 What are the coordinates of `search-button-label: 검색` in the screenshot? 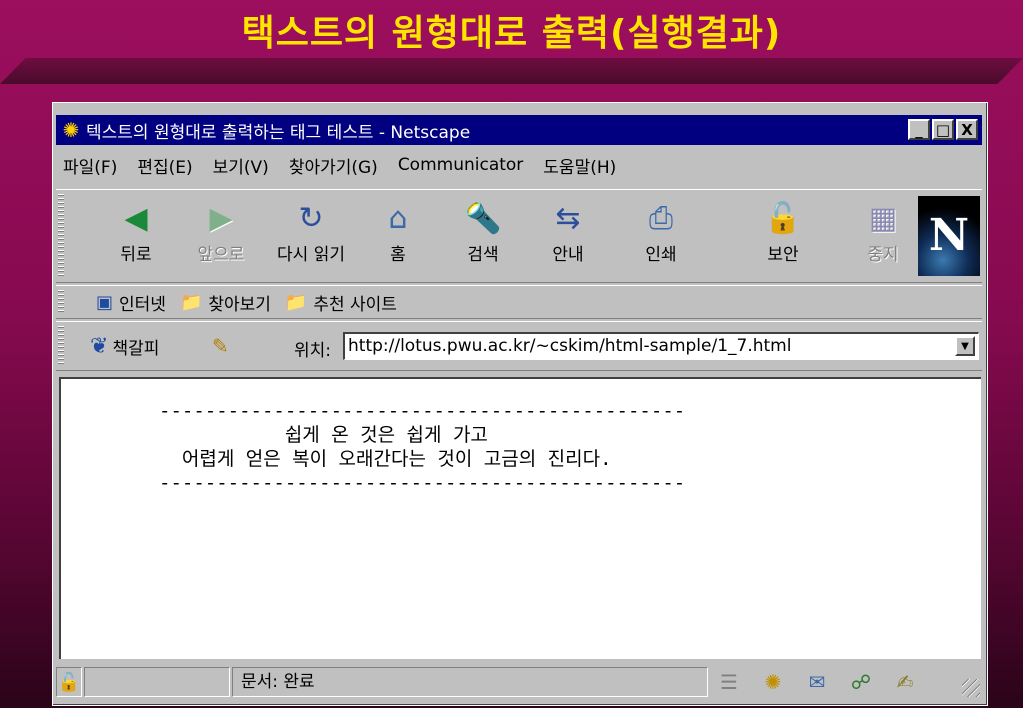 It's located at (483, 255).